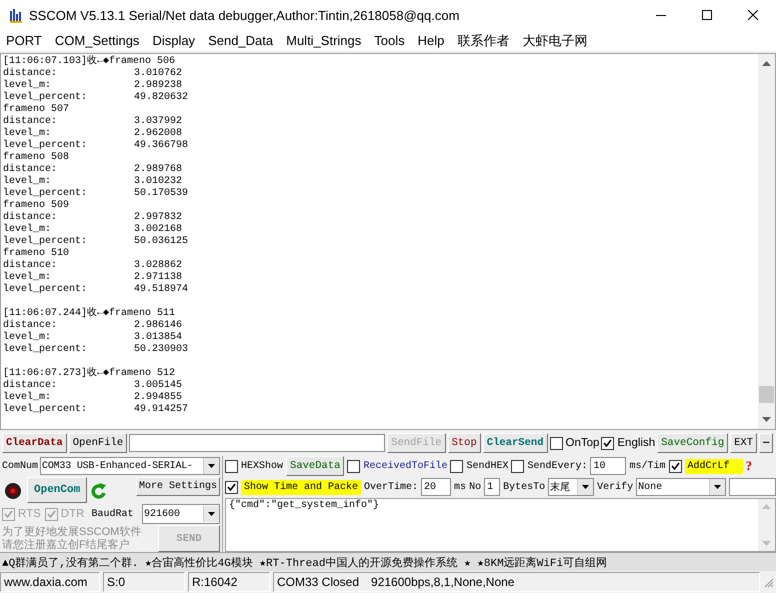 The width and height of the screenshot is (776, 593). Describe the element at coordinates (24, 40) in the screenshot. I see `menu-item: PORT` at that location.